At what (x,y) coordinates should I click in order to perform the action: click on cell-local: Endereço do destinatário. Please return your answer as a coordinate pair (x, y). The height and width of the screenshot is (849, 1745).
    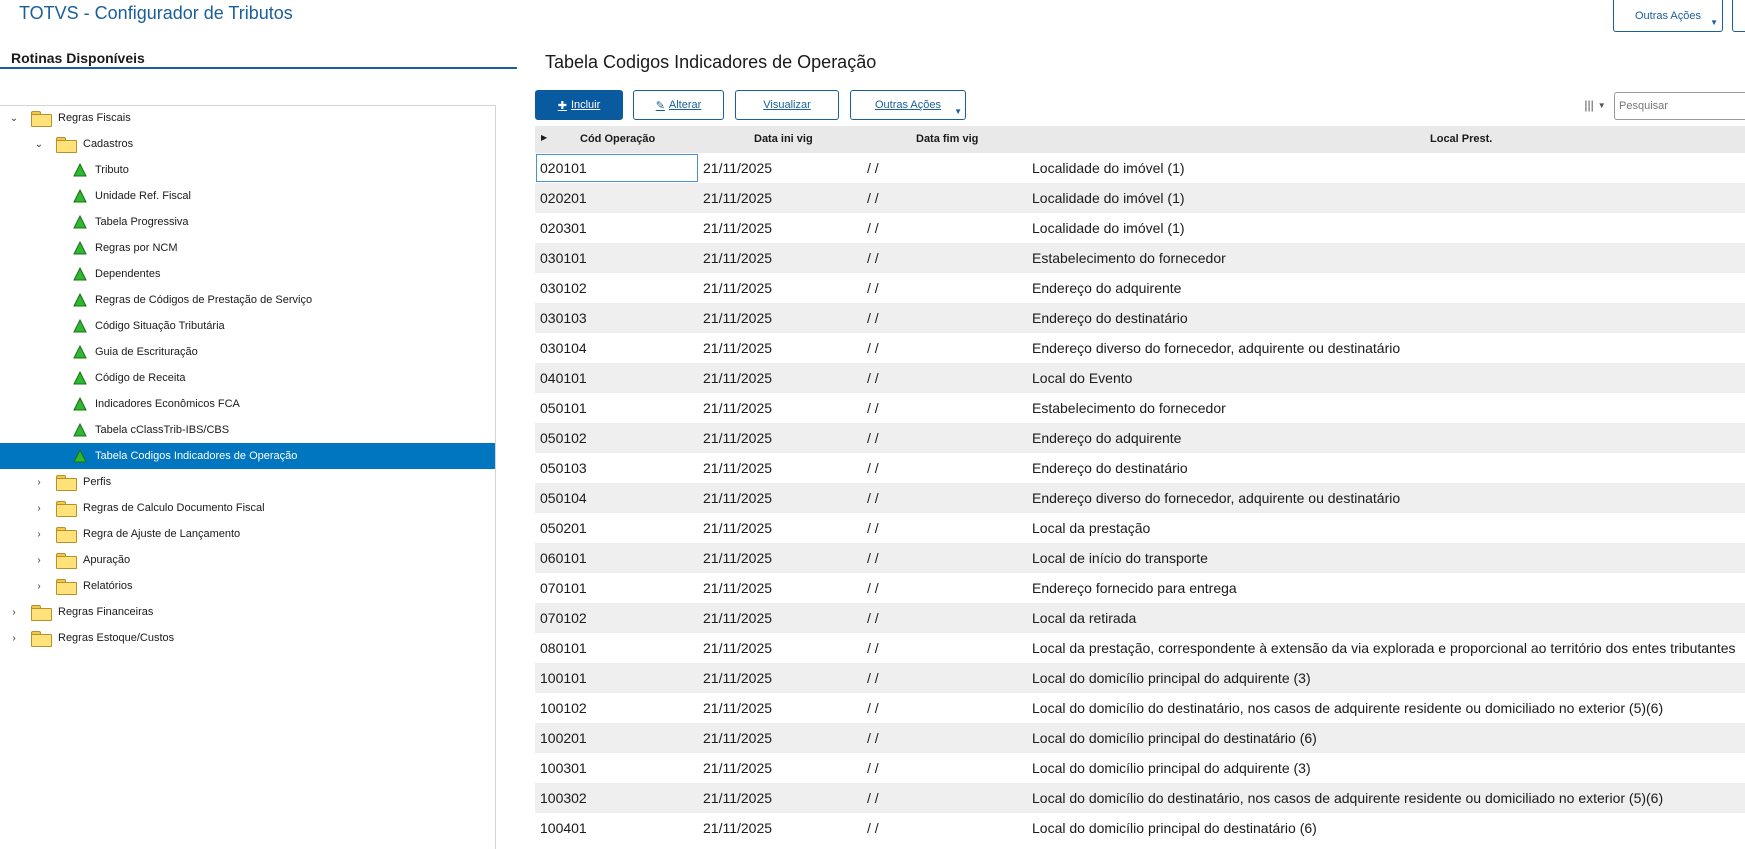
    Looking at the image, I should click on (1110, 318).